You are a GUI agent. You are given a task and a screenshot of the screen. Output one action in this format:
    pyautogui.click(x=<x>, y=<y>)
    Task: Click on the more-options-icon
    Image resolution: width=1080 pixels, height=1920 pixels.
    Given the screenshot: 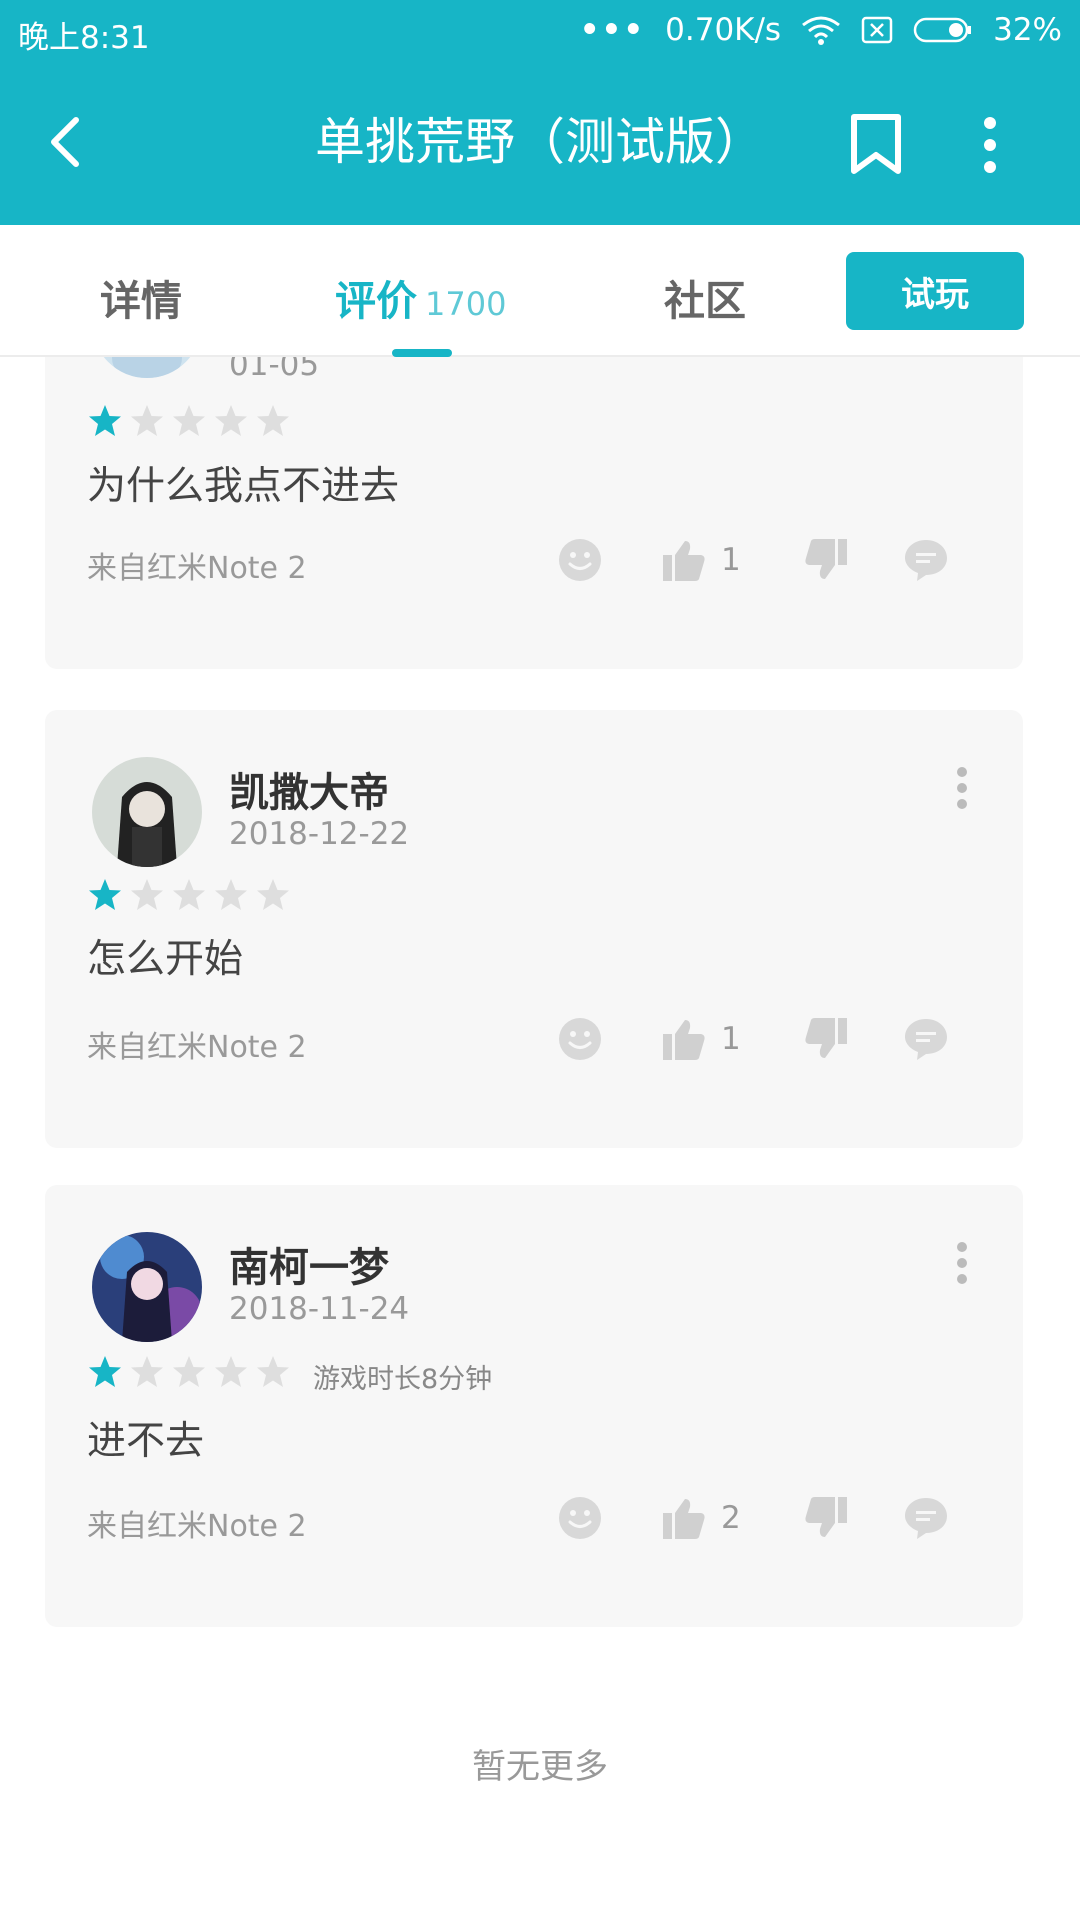 What is the action you would take?
    pyautogui.click(x=990, y=145)
    